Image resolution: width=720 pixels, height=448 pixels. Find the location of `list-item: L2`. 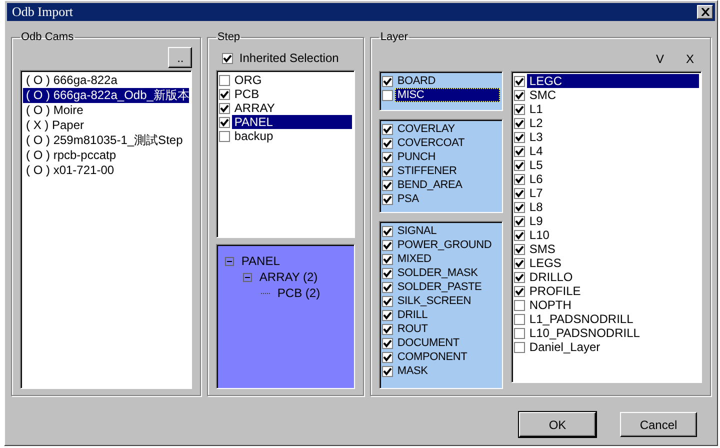

list-item: L2 is located at coordinates (613, 123).